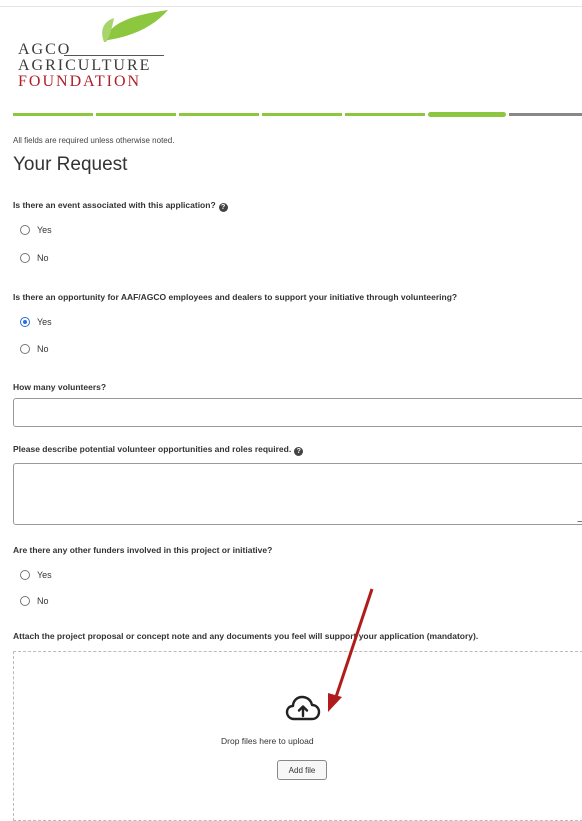 This screenshot has height=821, width=582. What do you see at coordinates (36, 322) in the screenshot?
I see `q-volunteering-option-yes: Yes` at bounding box center [36, 322].